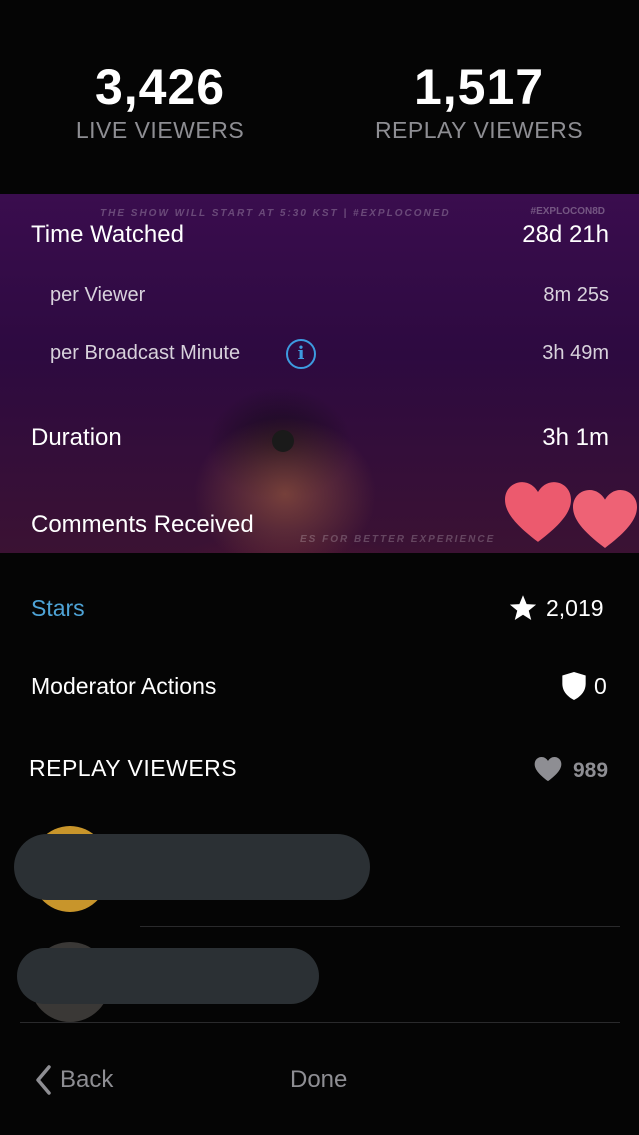  What do you see at coordinates (145, 353) in the screenshot?
I see `per-broadcast-minute-label: per Broadcast Minute` at bounding box center [145, 353].